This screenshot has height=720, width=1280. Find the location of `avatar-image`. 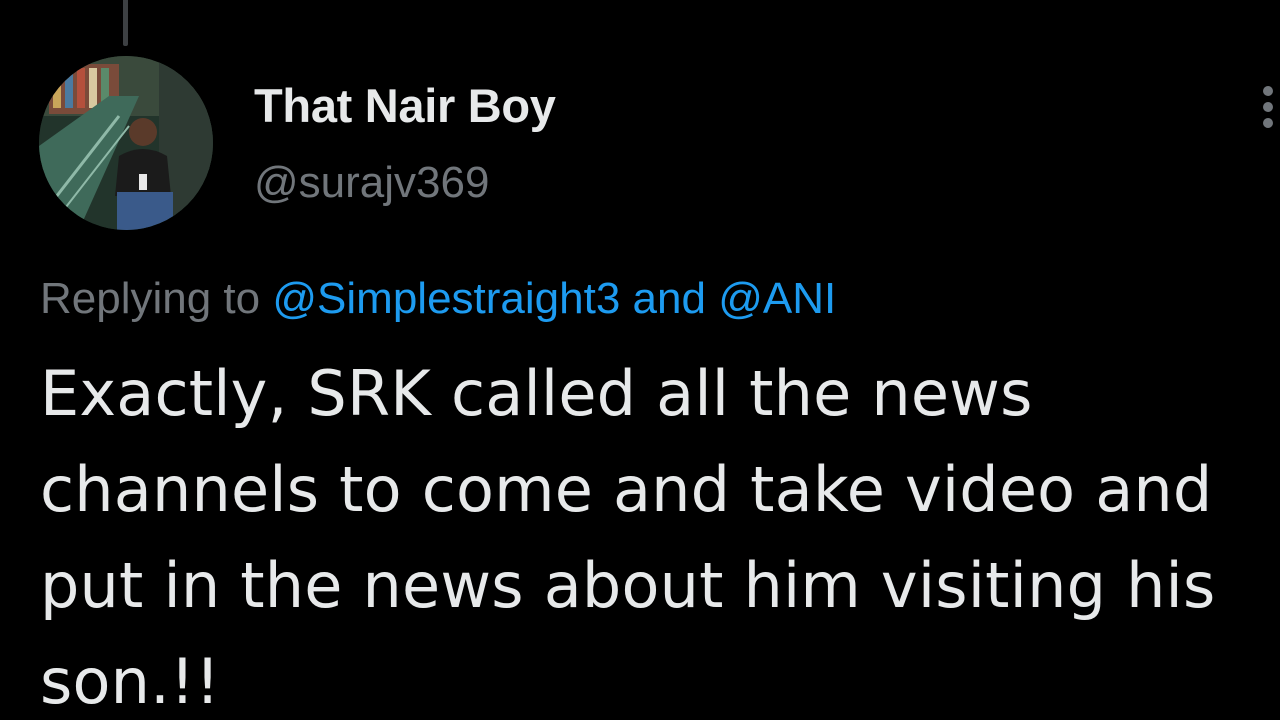

avatar-image is located at coordinates (126, 143).